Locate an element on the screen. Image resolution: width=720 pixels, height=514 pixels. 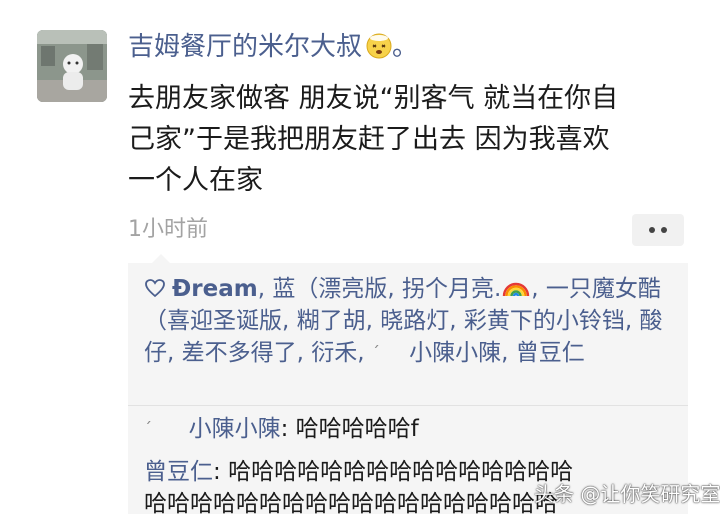
avatar is located at coordinates (72, 66).